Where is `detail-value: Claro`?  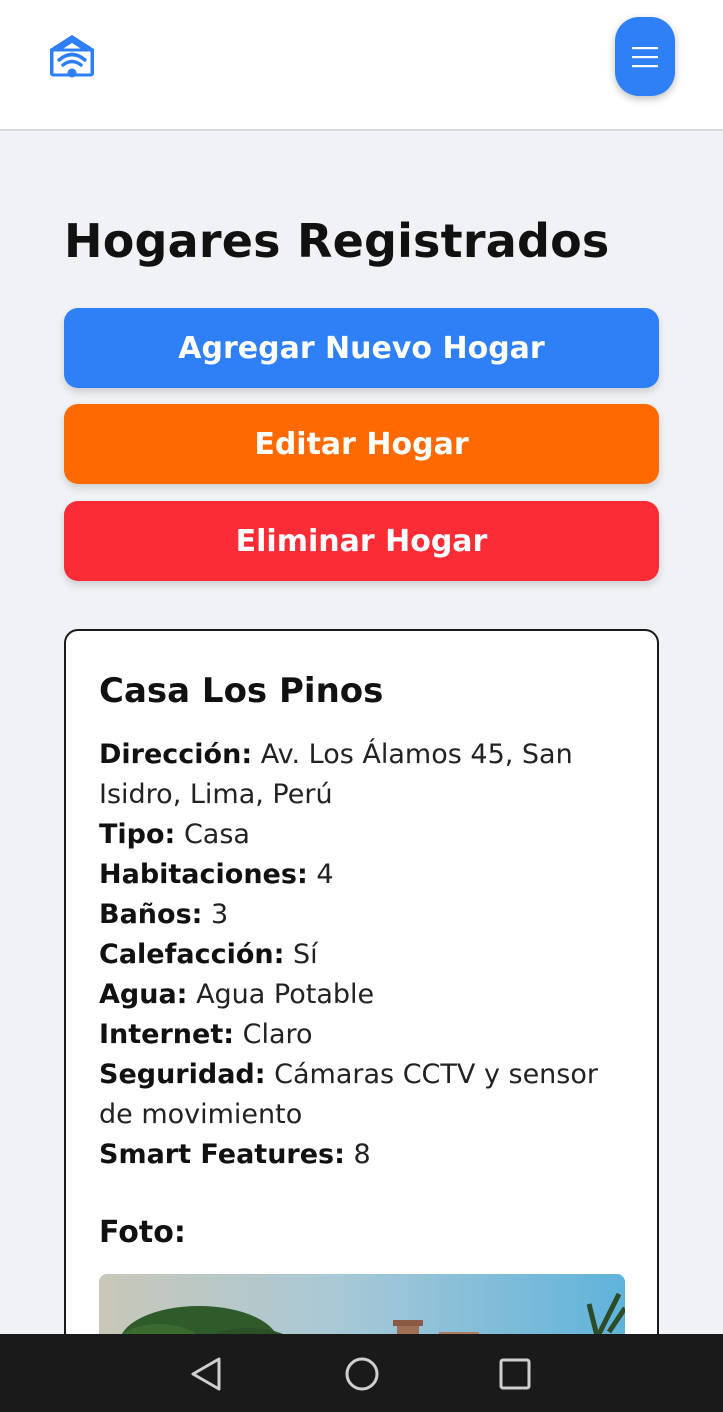
detail-value: Claro is located at coordinates (277, 1034).